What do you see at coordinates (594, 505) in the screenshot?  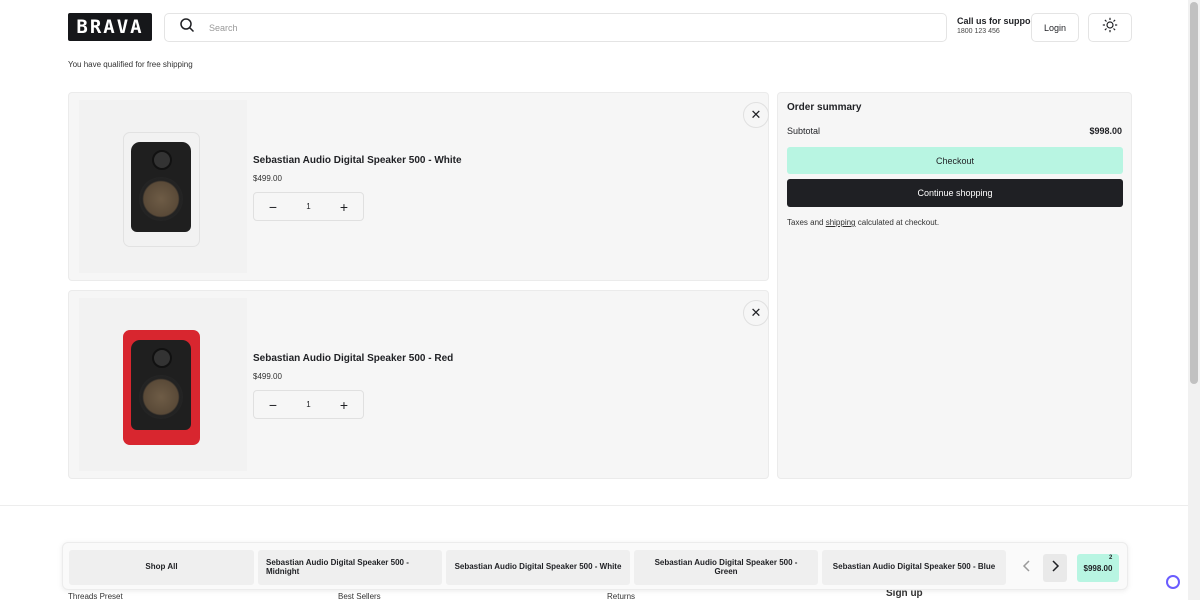 I see `section-divider` at bounding box center [594, 505].